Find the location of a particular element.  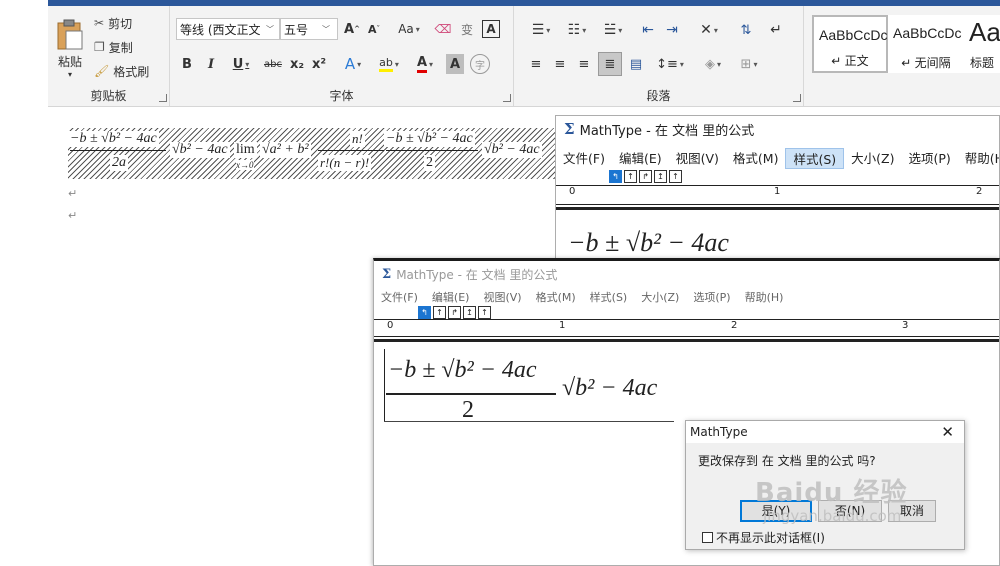

font-size-select: 五号 ﹀ is located at coordinates (309, 29).